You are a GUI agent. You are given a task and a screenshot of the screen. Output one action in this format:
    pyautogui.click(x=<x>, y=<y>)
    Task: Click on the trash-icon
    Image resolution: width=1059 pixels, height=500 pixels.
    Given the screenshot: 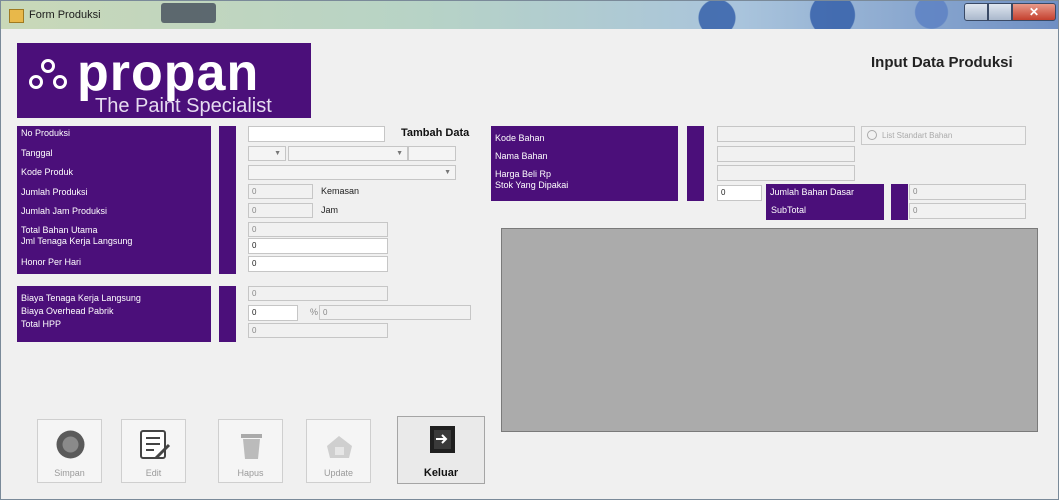 What is the action you would take?
    pyautogui.click(x=251, y=446)
    